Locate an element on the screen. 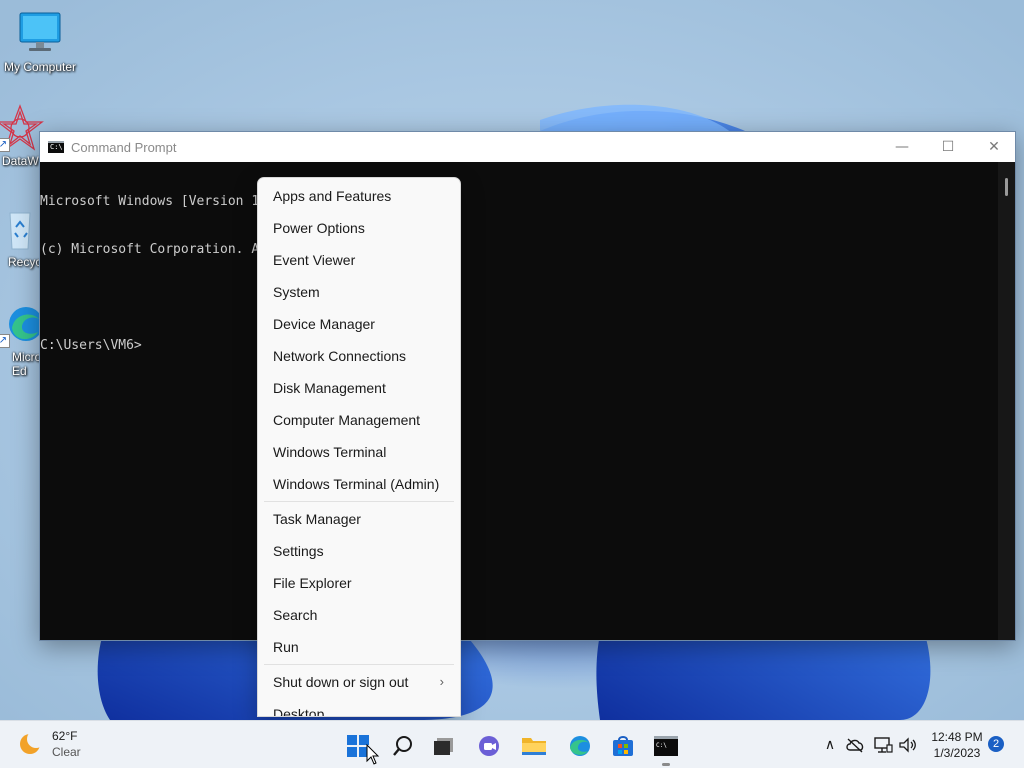 Image resolution: width=1024 pixels, height=768 pixels. chevron-up-icon: ∧ is located at coordinates (830, 745).